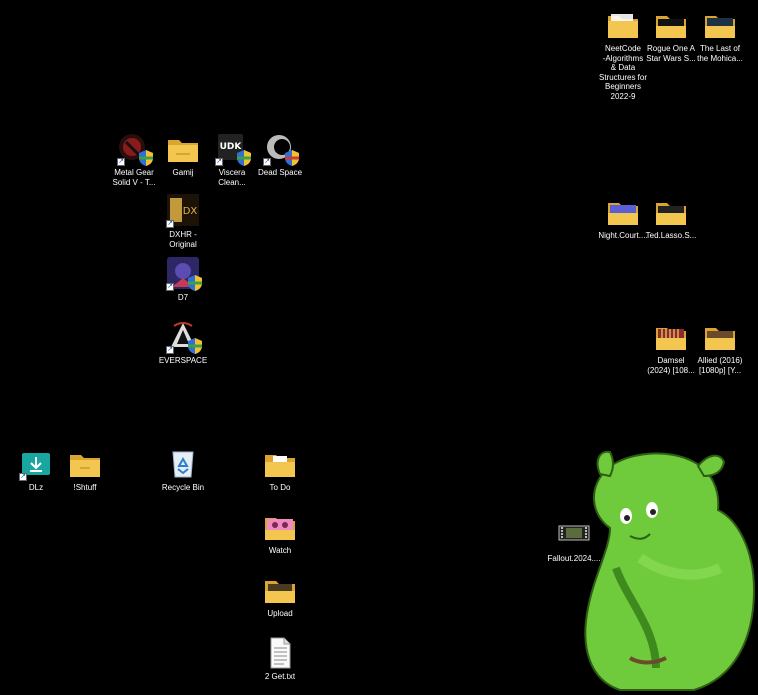  Describe the element at coordinates (36, 464) in the screenshot. I see `download-folder-icon: ↗` at that location.